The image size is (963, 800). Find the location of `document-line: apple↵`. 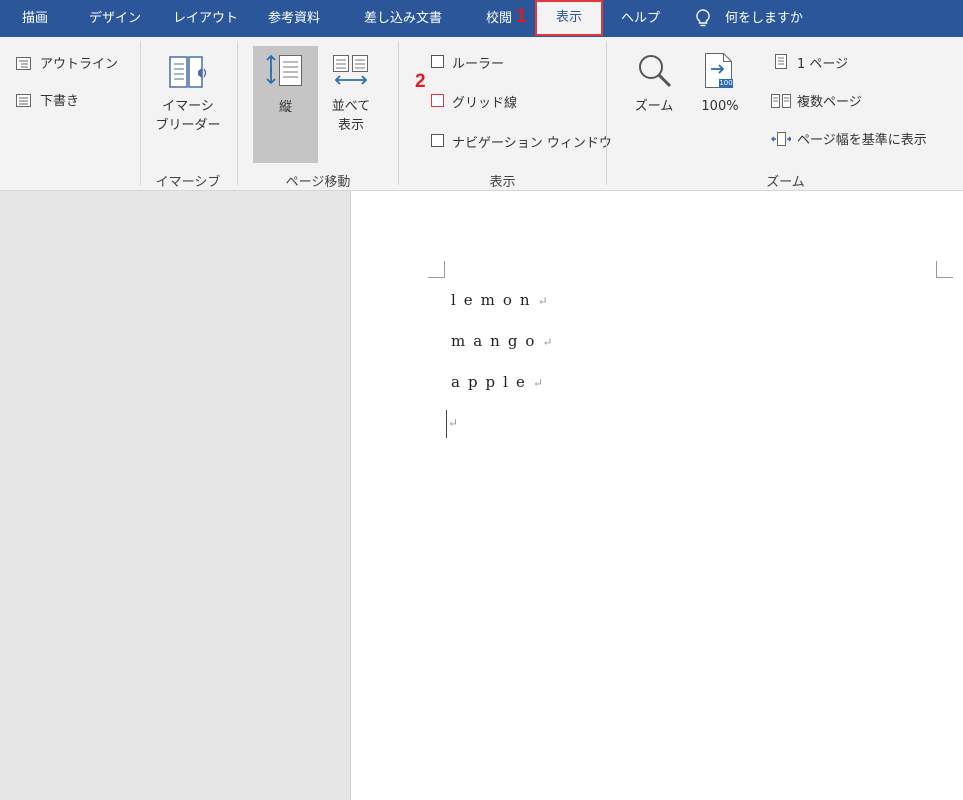

document-line: apple↵ is located at coordinates (497, 382).